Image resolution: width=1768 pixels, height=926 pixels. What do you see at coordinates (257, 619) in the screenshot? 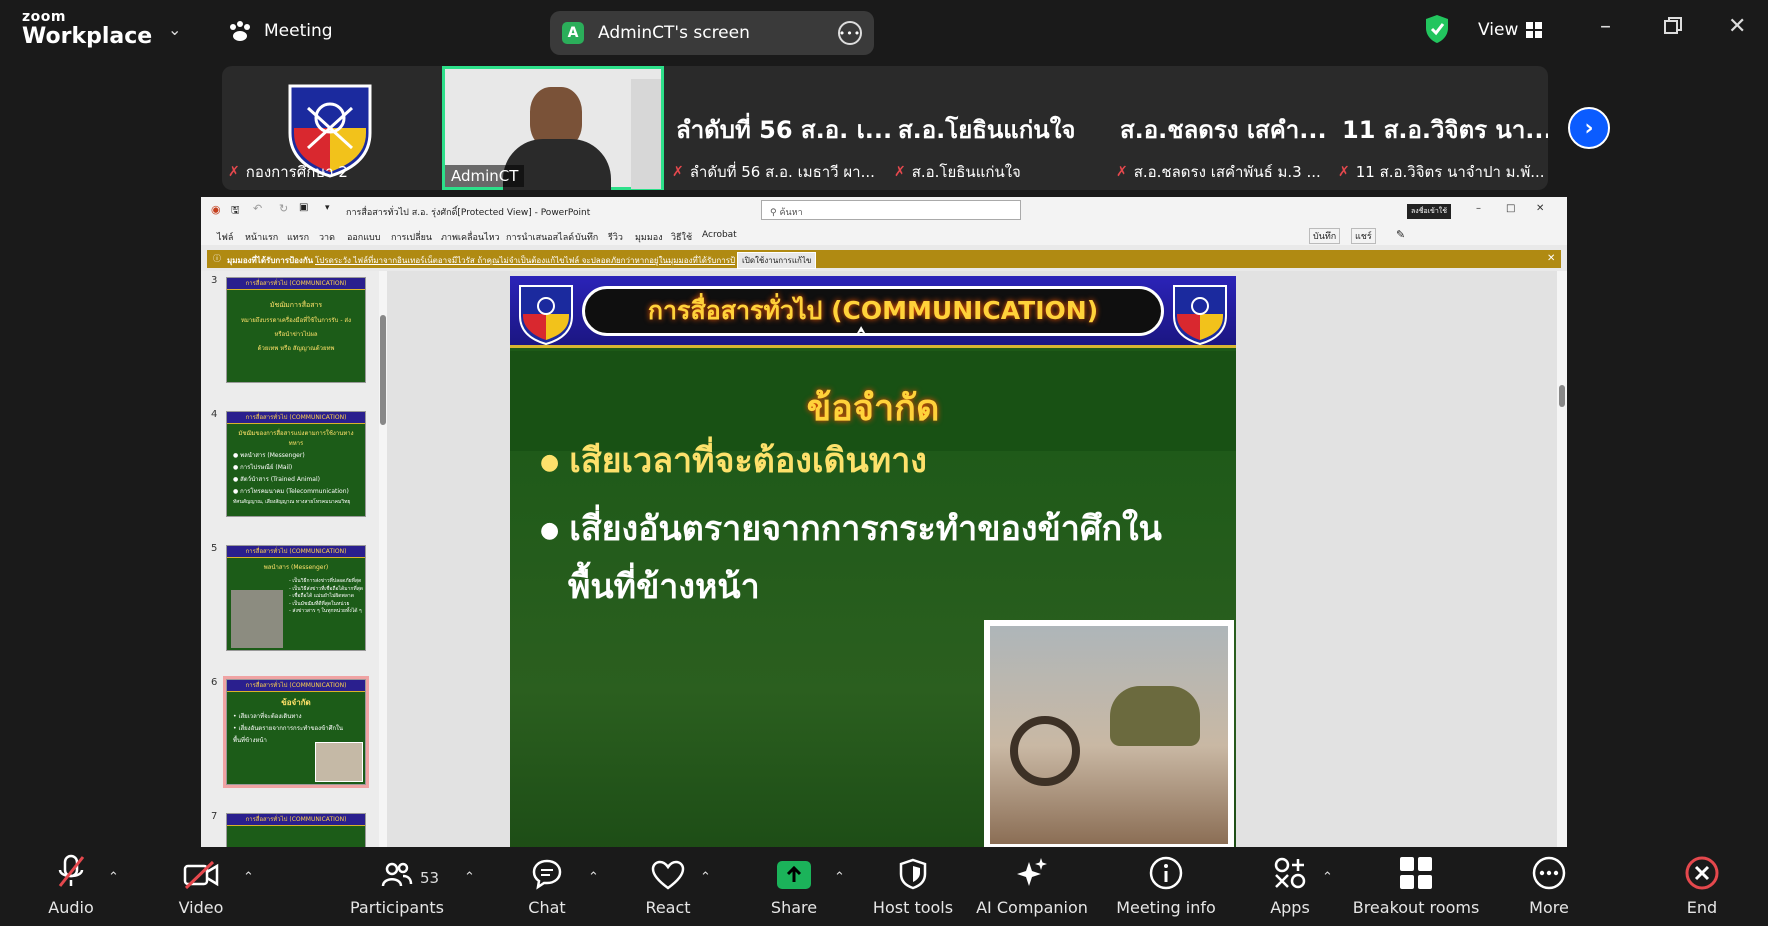
I see `thumb-photo` at bounding box center [257, 619].